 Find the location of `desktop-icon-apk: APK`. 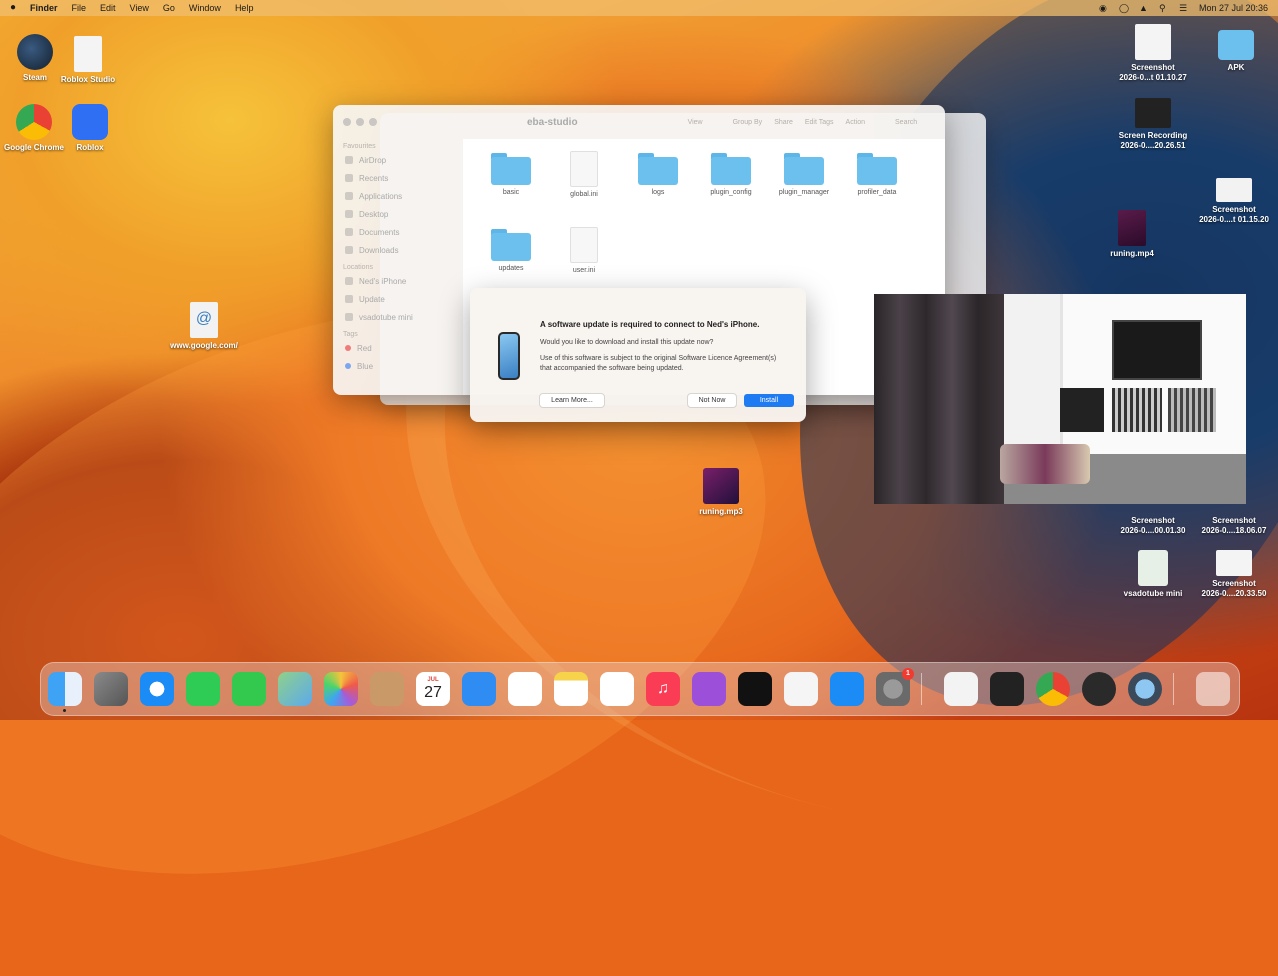

desktop-icon-apk: APK is located at coordinates (1236, 49).